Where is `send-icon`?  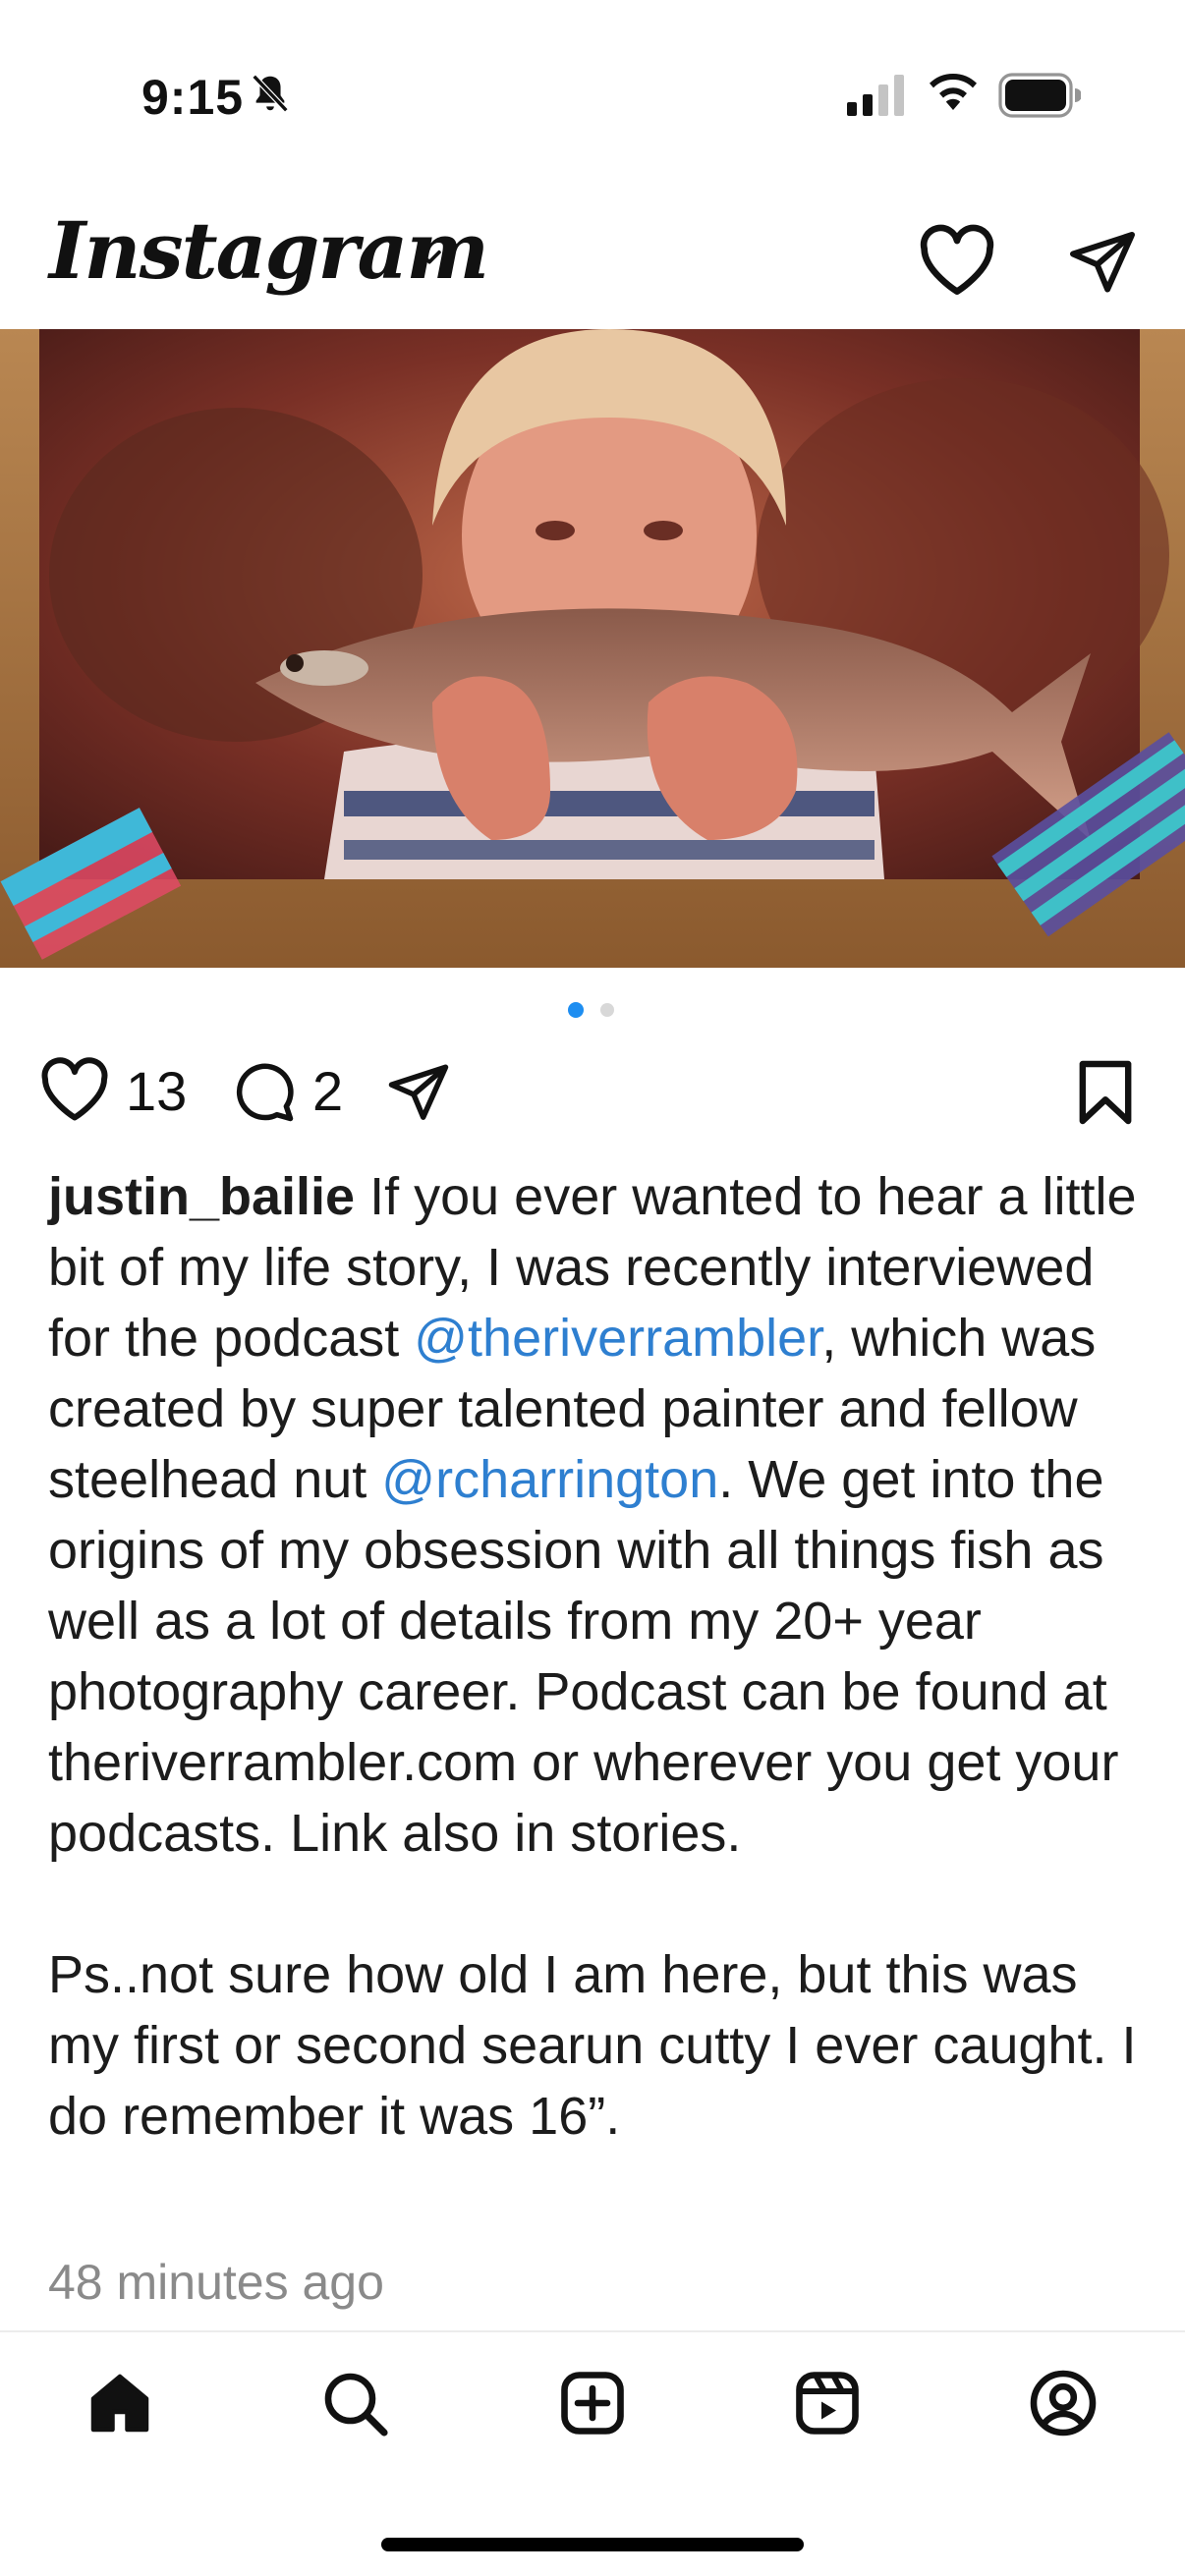
send-icon is located at coordinates (1103, 261).